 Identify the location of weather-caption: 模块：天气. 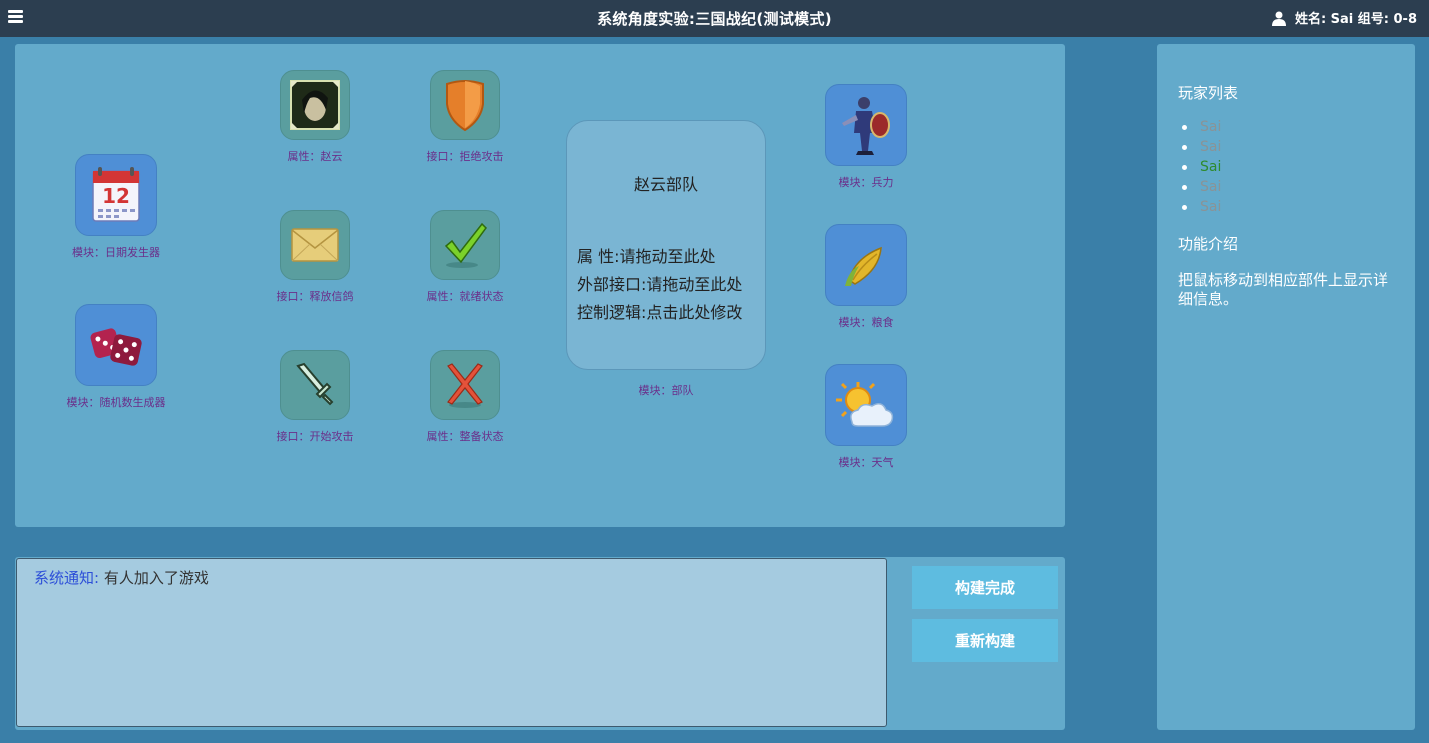
(866, 462).